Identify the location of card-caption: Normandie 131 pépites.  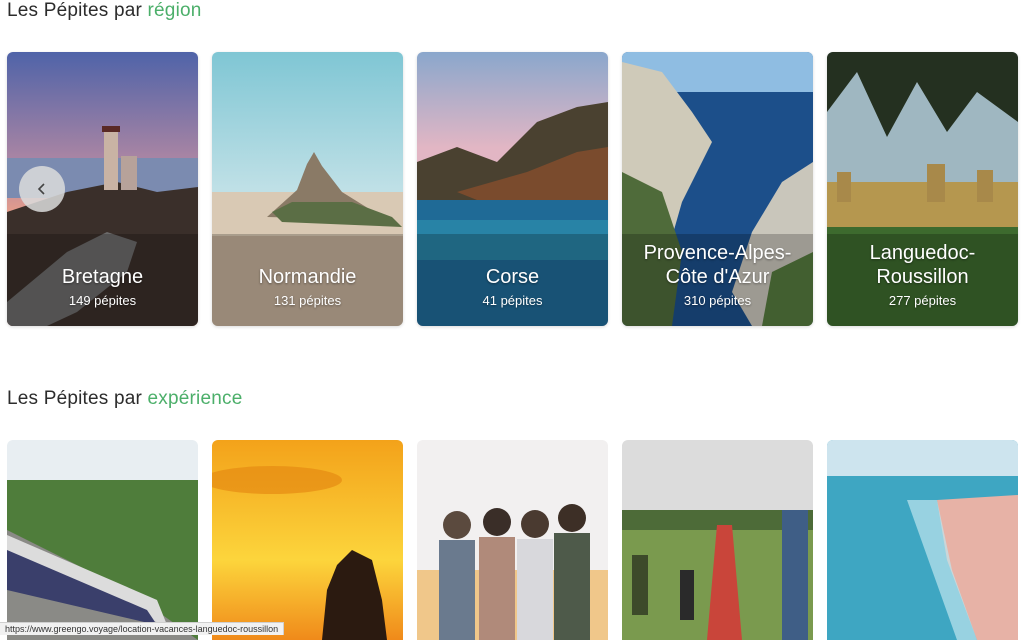
(307, 286).